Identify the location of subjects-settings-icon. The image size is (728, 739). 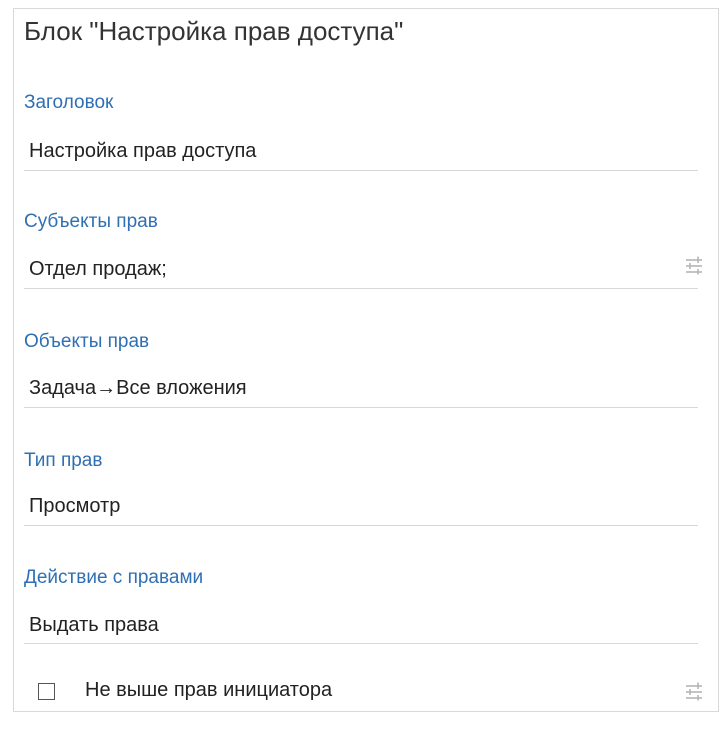
(694, 265).